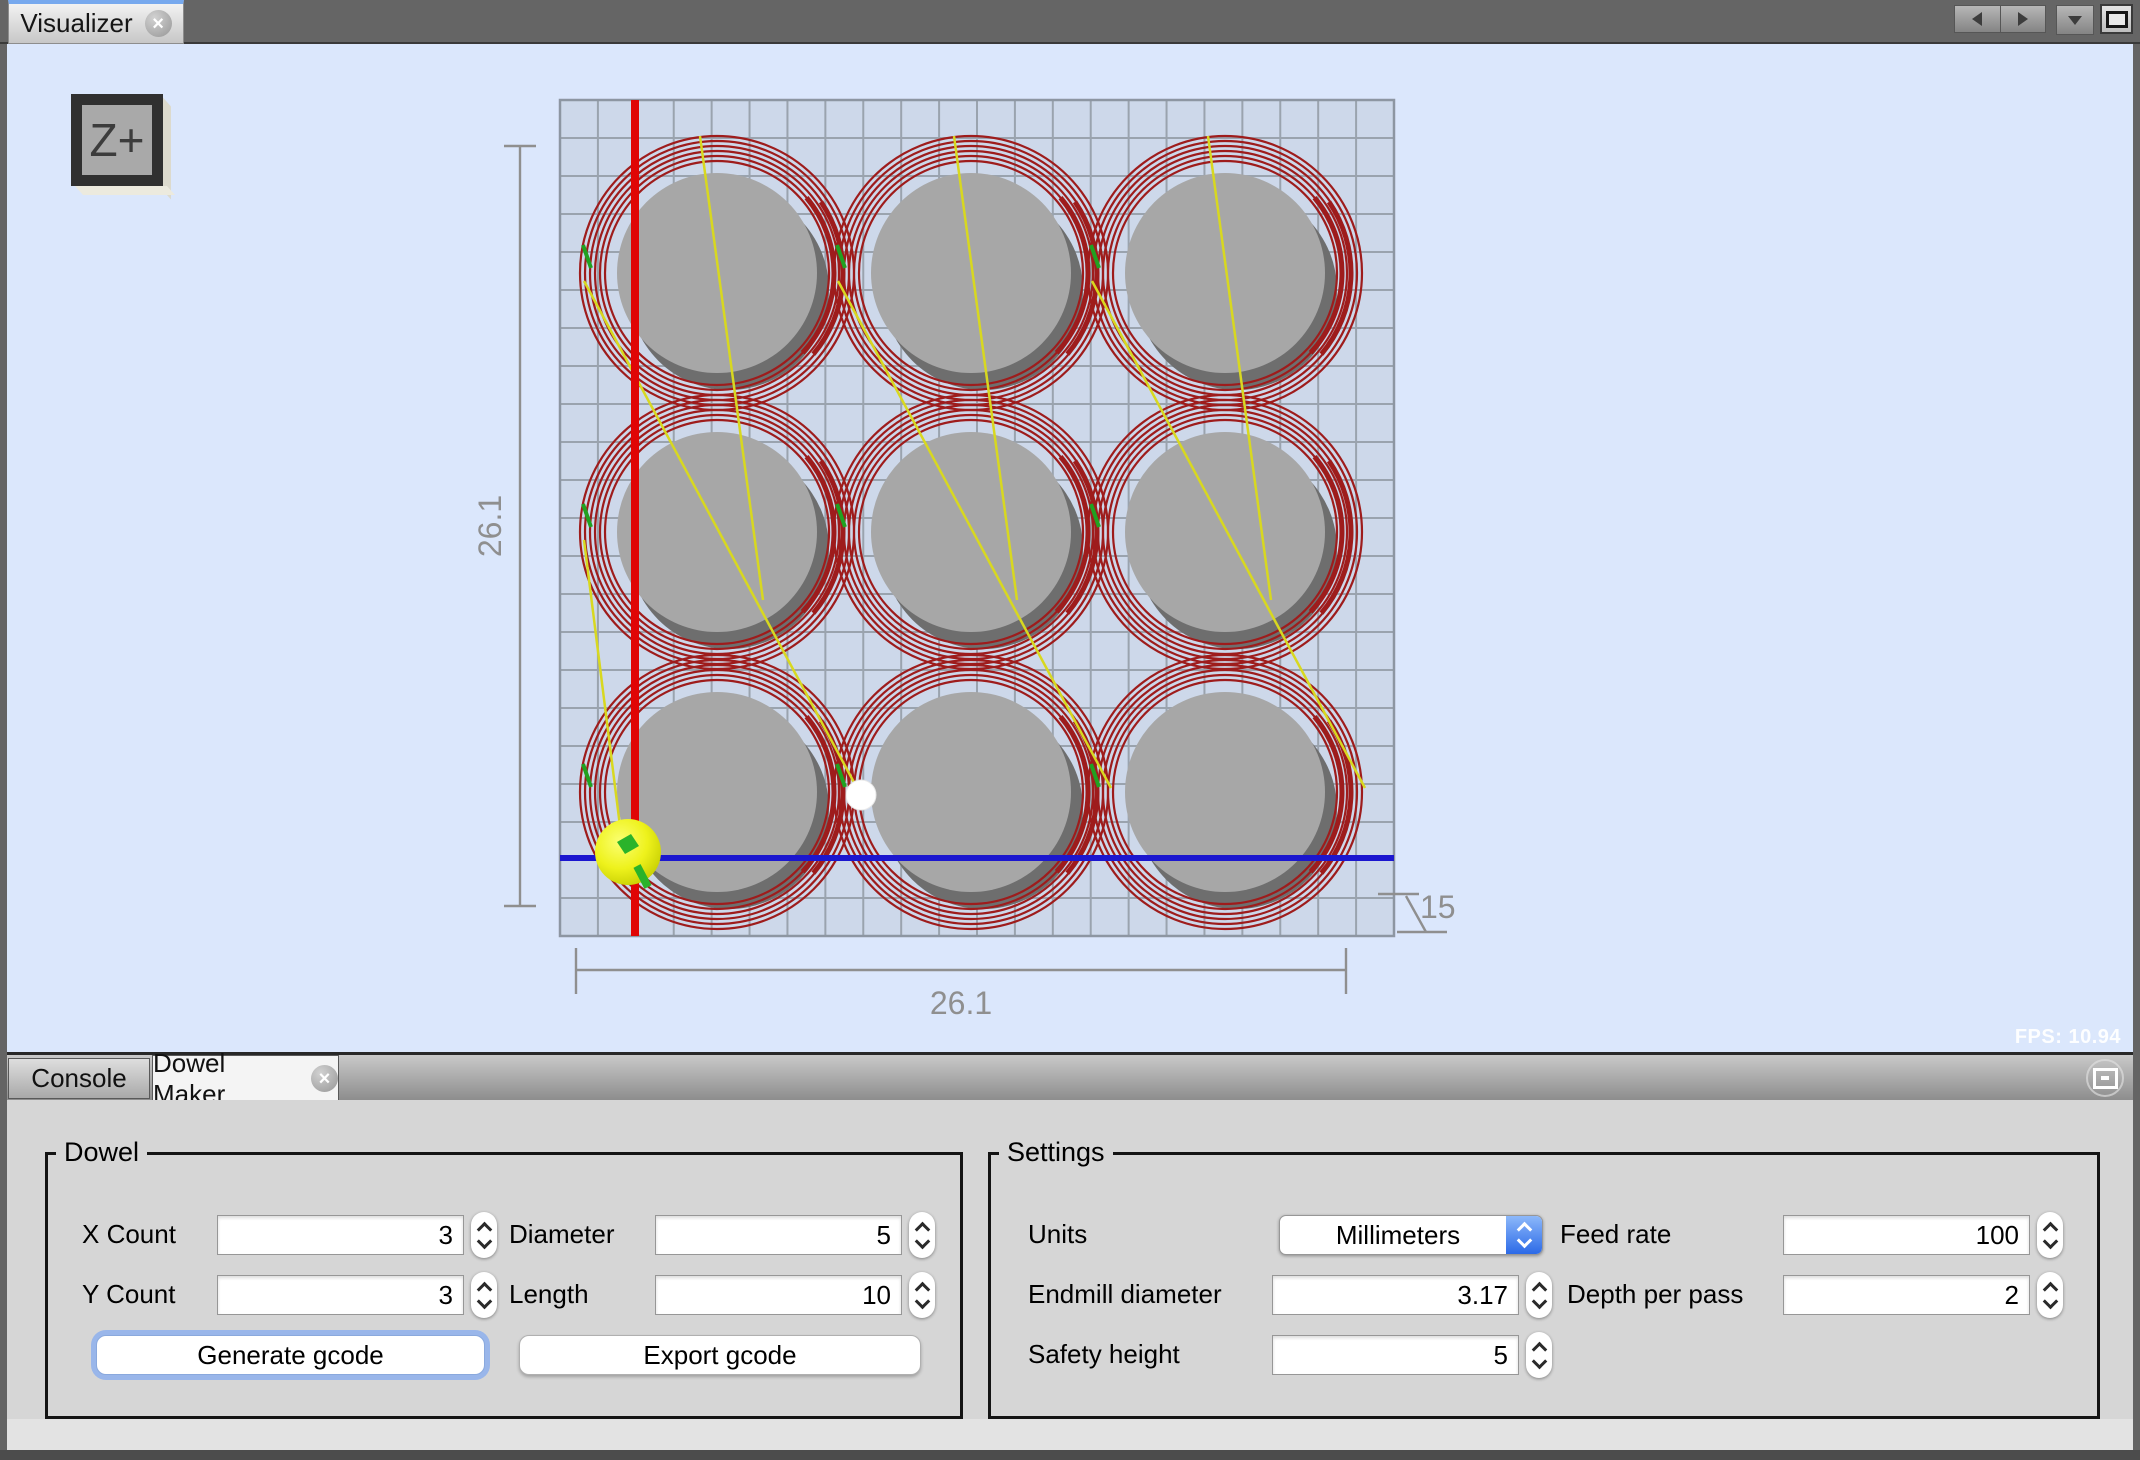 The height and width of the screenshot is (1460, 2140). What do you see at coordinates (720, 1355) in the screenshot?
I see `export-gcode-button: Export gcode` at bounding box center [720, 1355].